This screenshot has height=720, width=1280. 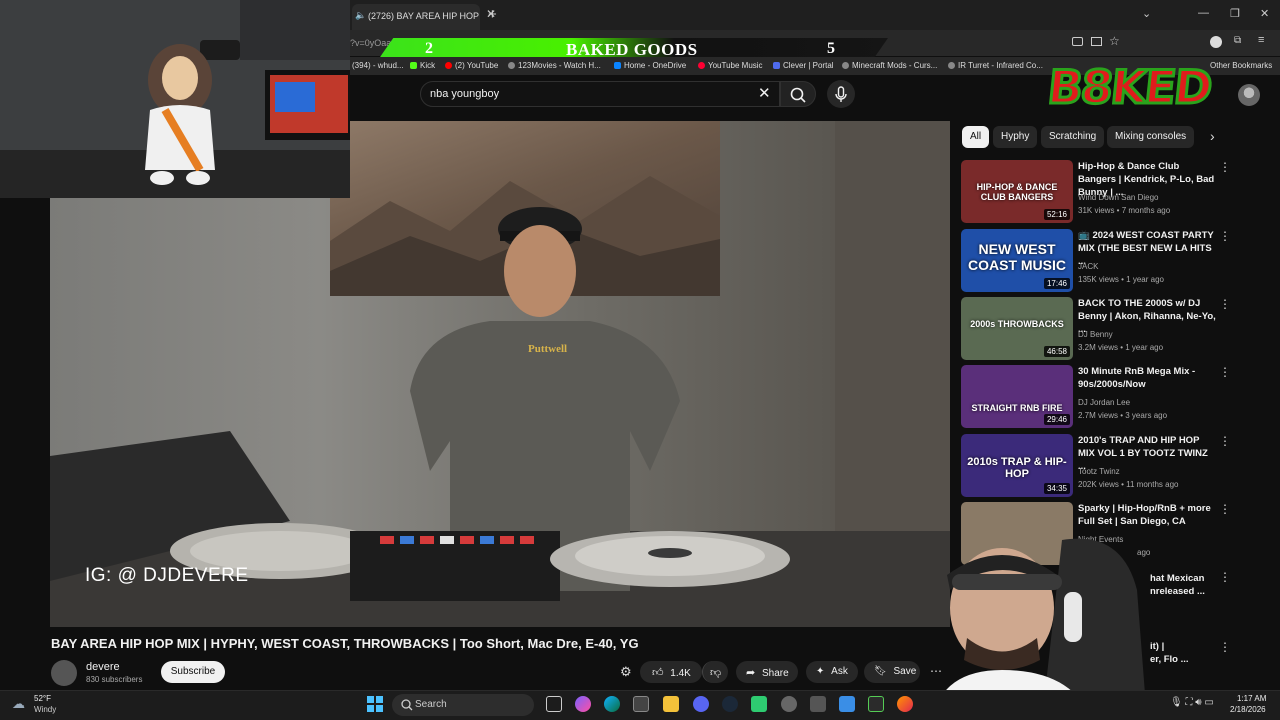 What do you see at coordinates (680, 673) in the screenshot?
I see `like-count: 1.4K` at bounding box center [680, 673].